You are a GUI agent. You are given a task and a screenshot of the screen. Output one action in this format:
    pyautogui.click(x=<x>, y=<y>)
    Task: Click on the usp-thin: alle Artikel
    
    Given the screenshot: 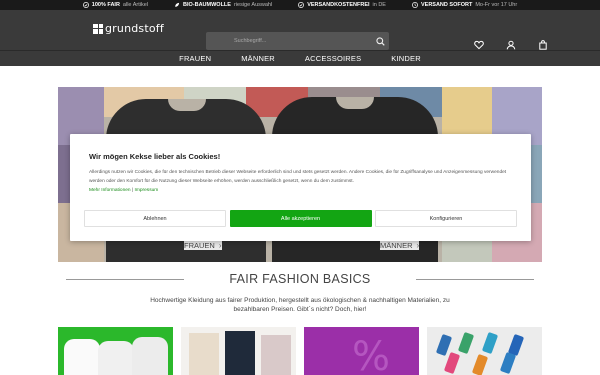 What is the action you would take?
    pyautogui.click(x=135, y=5)
    